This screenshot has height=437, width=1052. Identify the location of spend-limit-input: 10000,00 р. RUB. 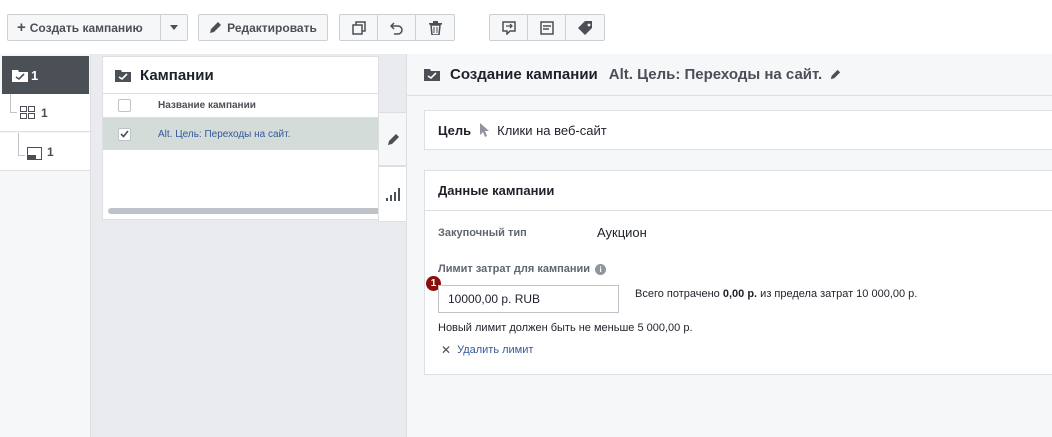
(528, 299).